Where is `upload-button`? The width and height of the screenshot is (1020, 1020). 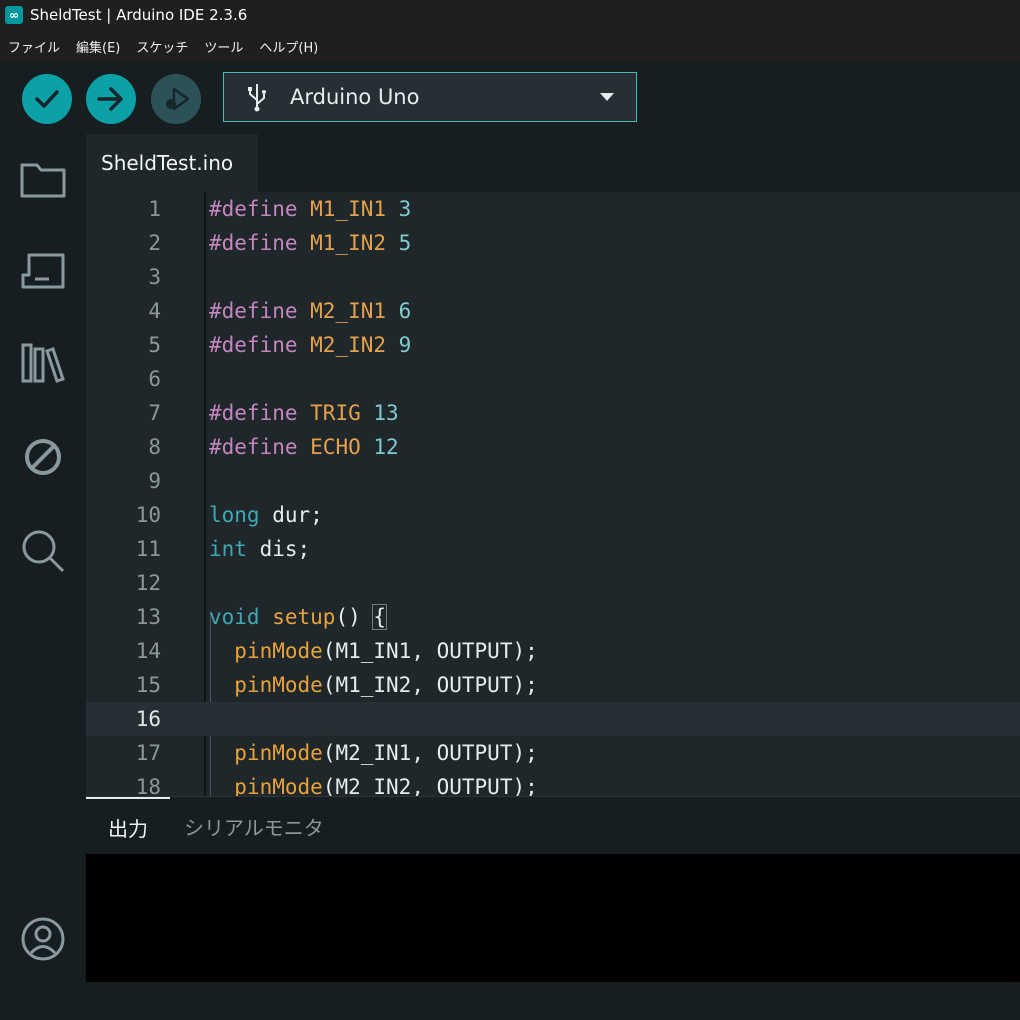
upload-button is located at coordinates (111, 99).